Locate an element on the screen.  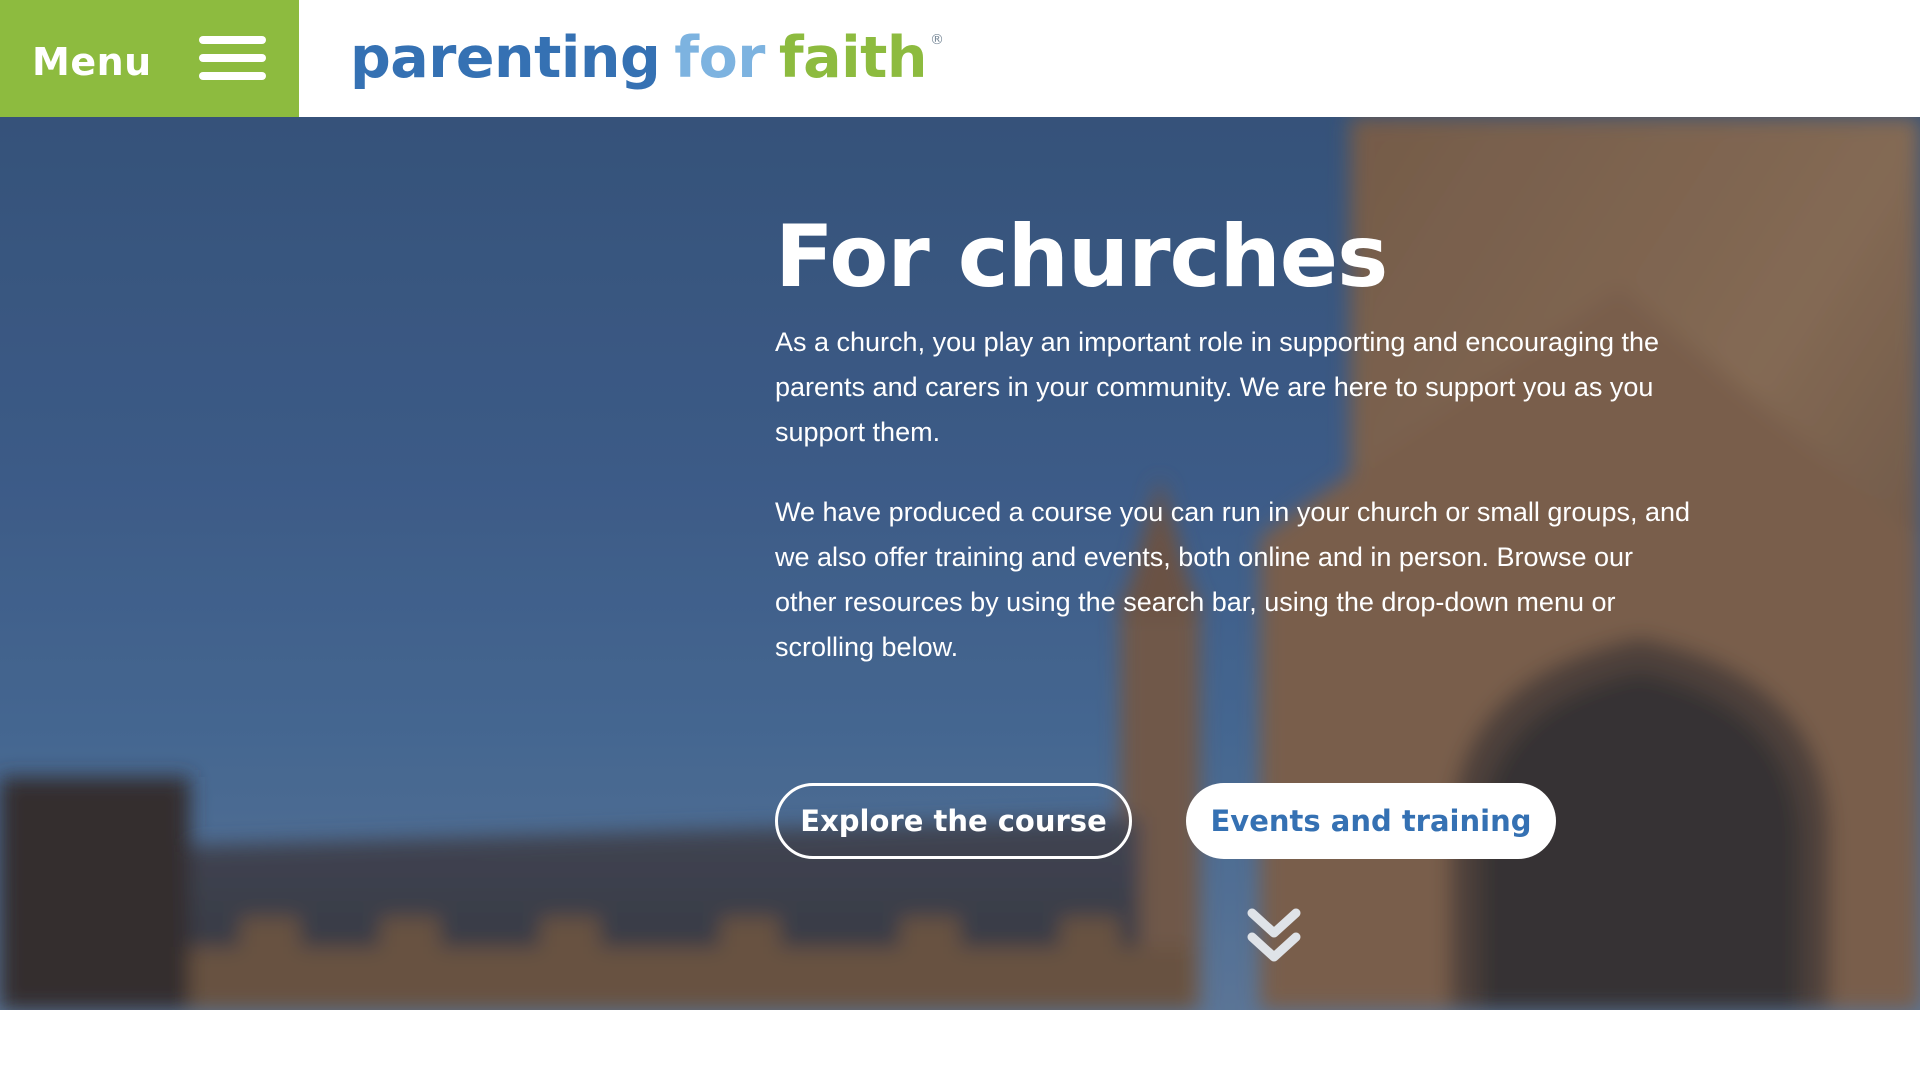
menu-label: Menu is located at coordinates (92, 62).